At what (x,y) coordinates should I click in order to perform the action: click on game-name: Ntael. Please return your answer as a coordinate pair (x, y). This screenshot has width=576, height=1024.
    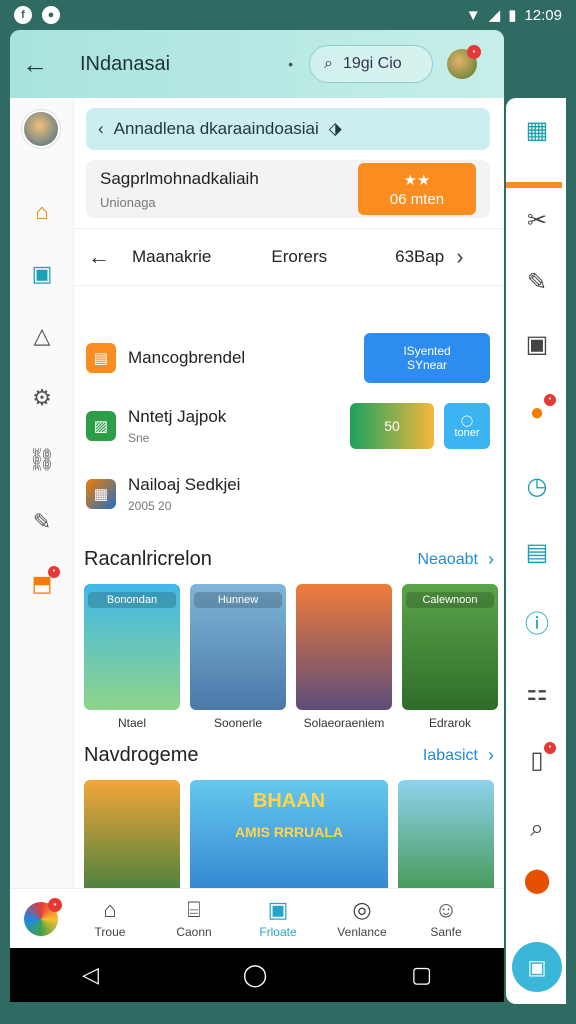
    Looking at the image, I should click on (131, 723).